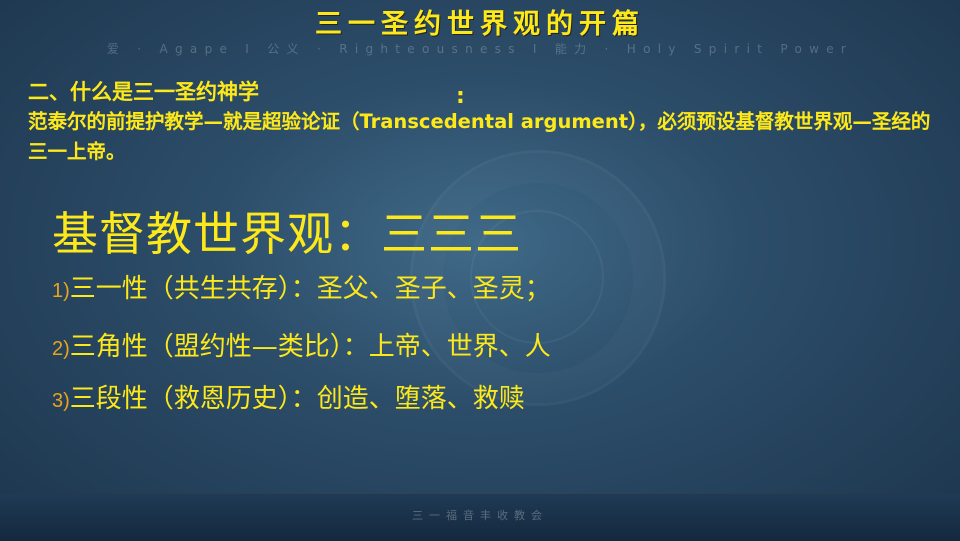  I want to click on slide-title: 三一圣约世界观的开篇, so click(480, 24).